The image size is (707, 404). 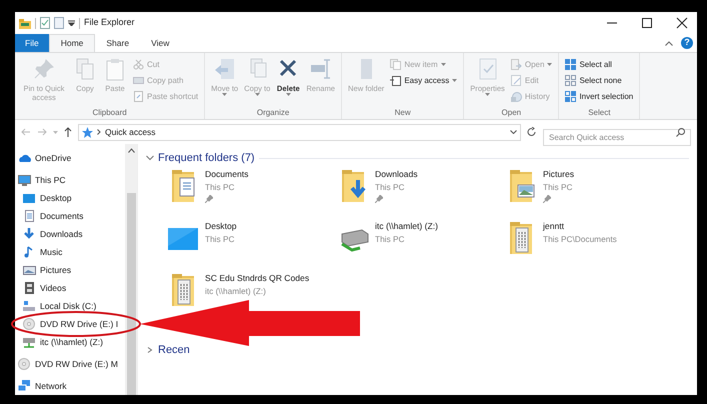 What do you see at coordinates (513, 132) in the screenshot?
I see `dropdown-icon` at bounding box center [513, 132].